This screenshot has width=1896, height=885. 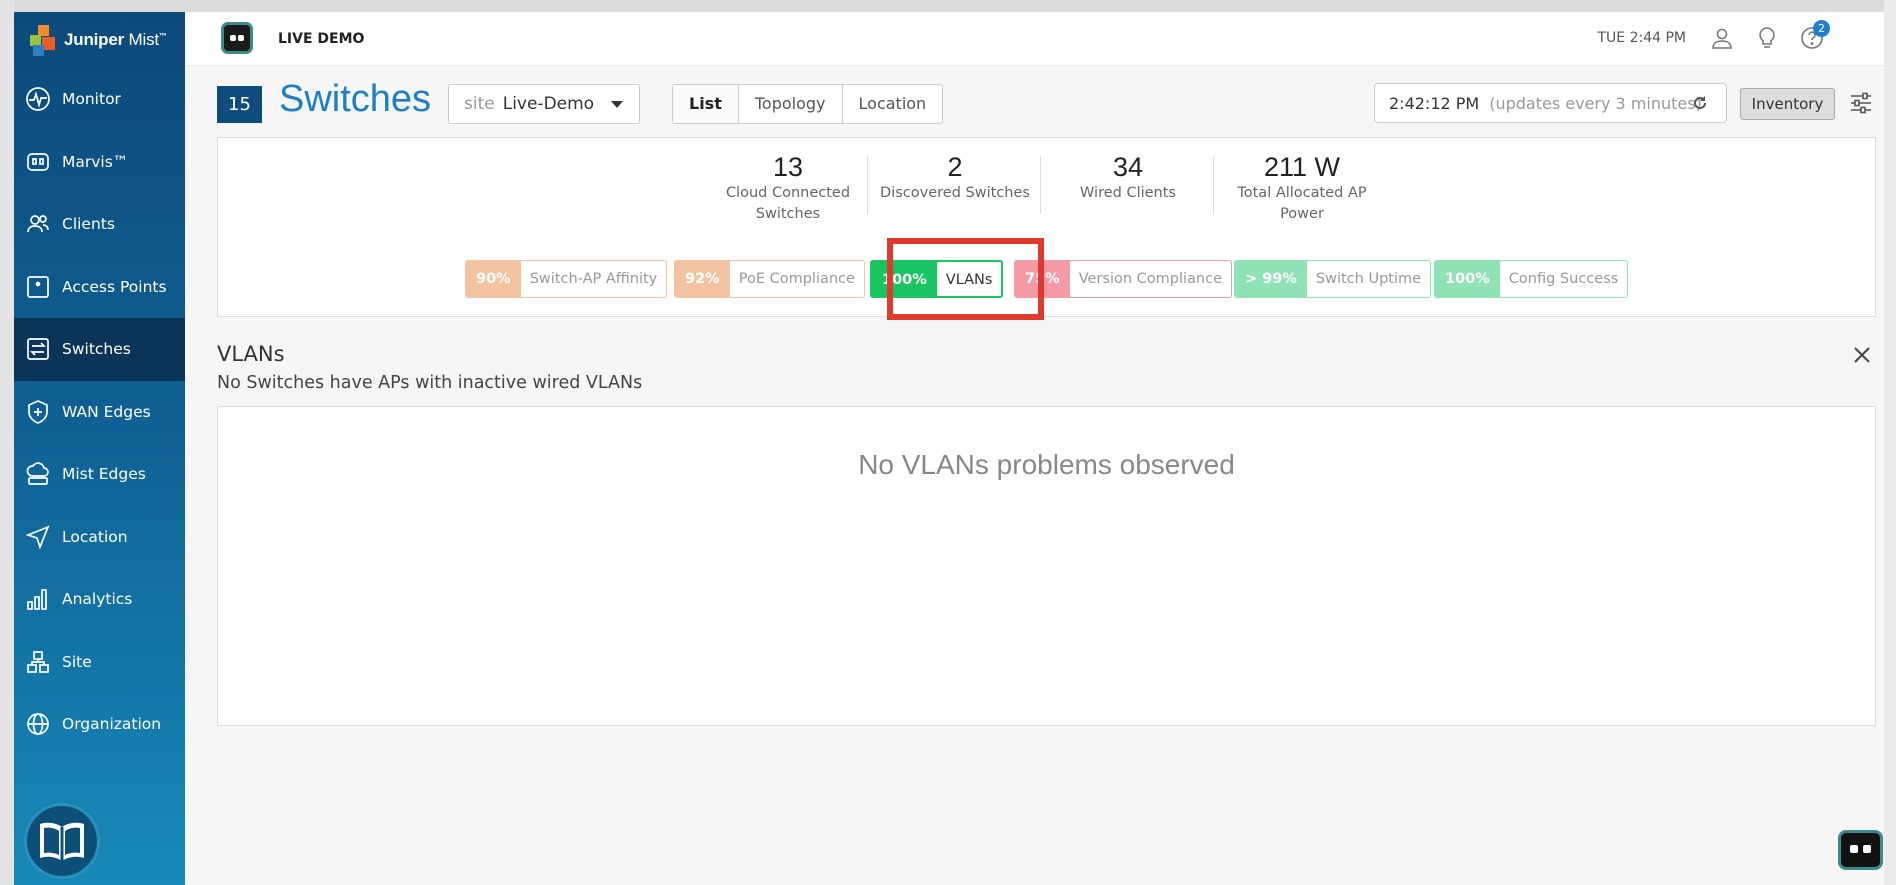 I want to click on sidebar-item-organization: Organization, so click(x=99, y=724).